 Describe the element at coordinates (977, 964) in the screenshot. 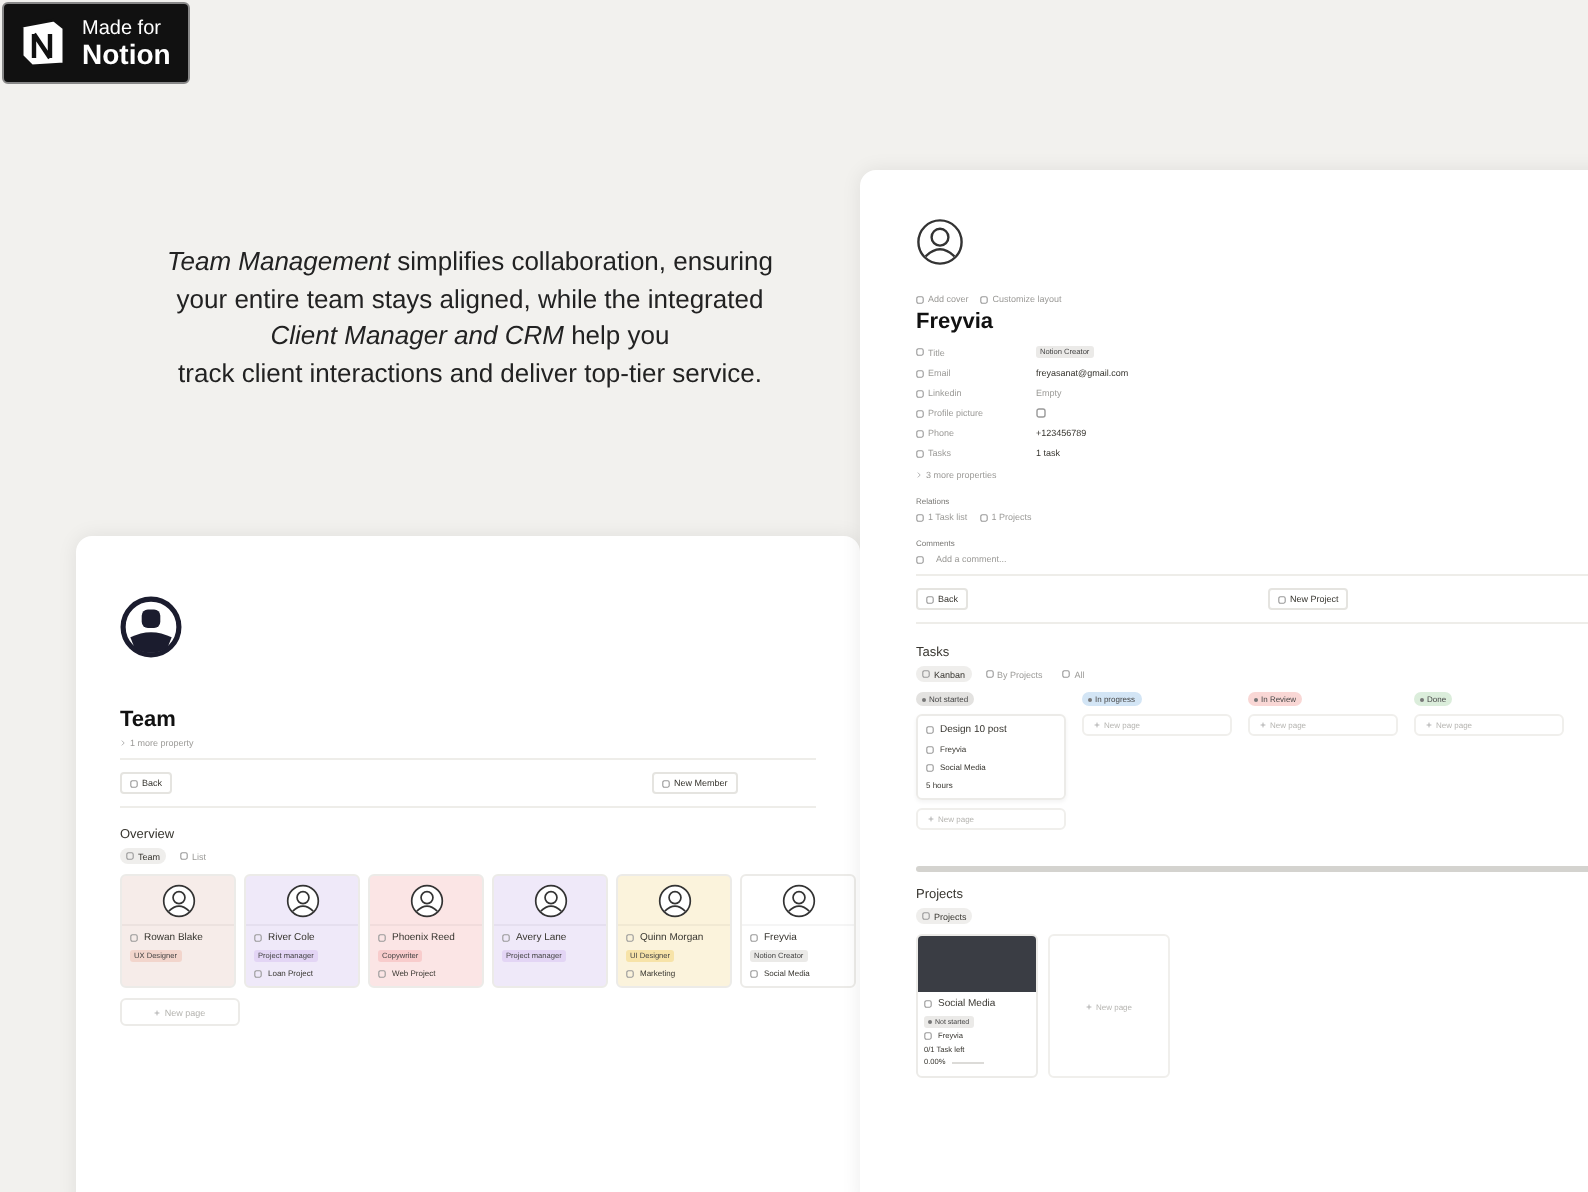

I see `photo-placeholder` at that location.